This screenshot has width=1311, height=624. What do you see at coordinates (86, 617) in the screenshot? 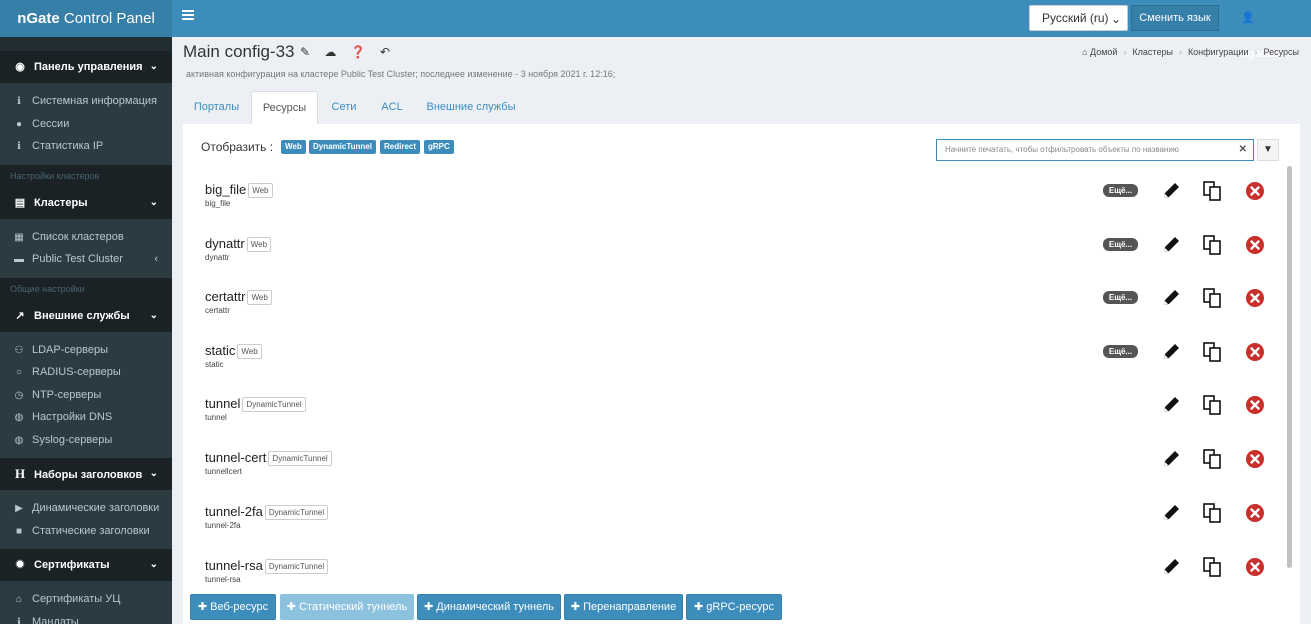
I see `sidebar-item-mandates: ℹ Мандаты` at bounding box center [86, 617].